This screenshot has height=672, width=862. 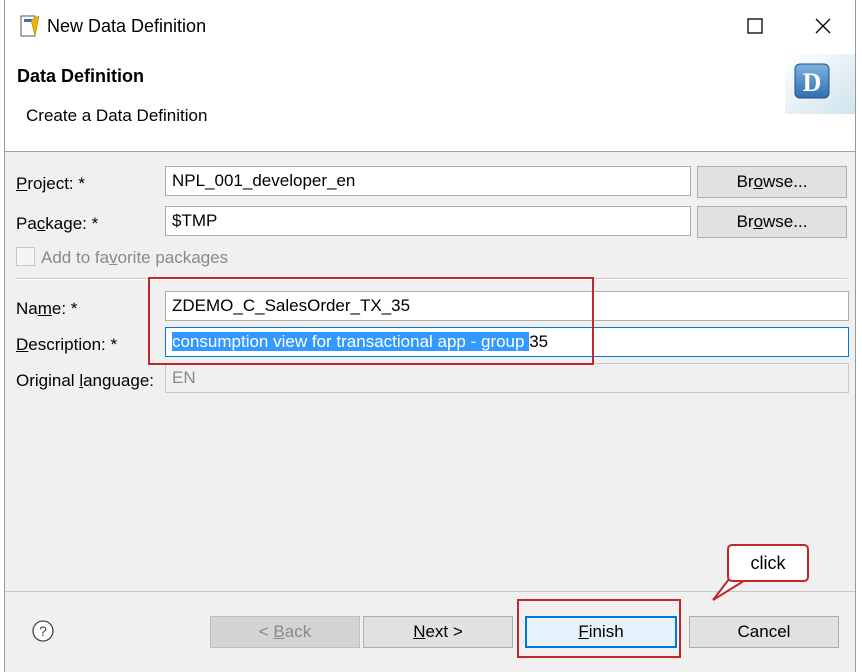 I want to click on project-label: Project: *, so click(x=50, y=183).